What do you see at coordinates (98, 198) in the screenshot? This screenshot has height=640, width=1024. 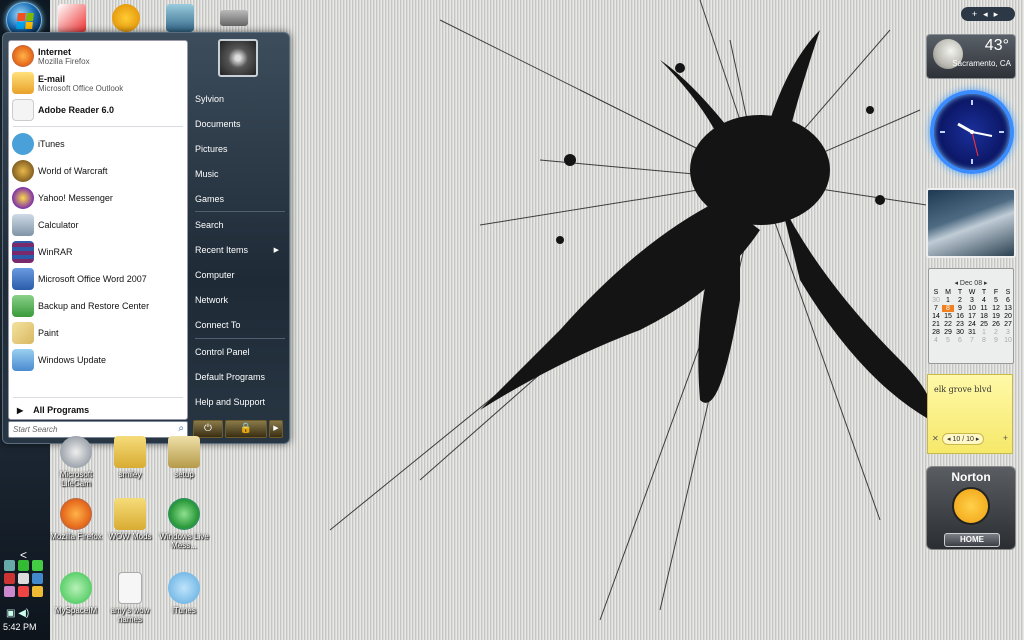 I see `recent-yahoo: Yahoo! Messenger` at bounding box center [98, 198].